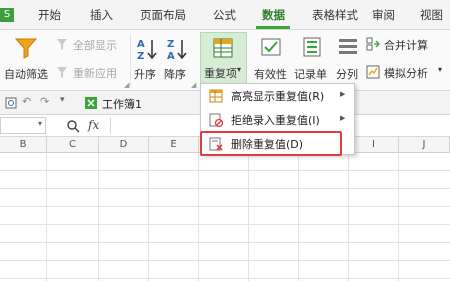  What do you see at coordinates (130, 60) in the screenshot?
I see `group-separator` at bounding box center [130, 60].